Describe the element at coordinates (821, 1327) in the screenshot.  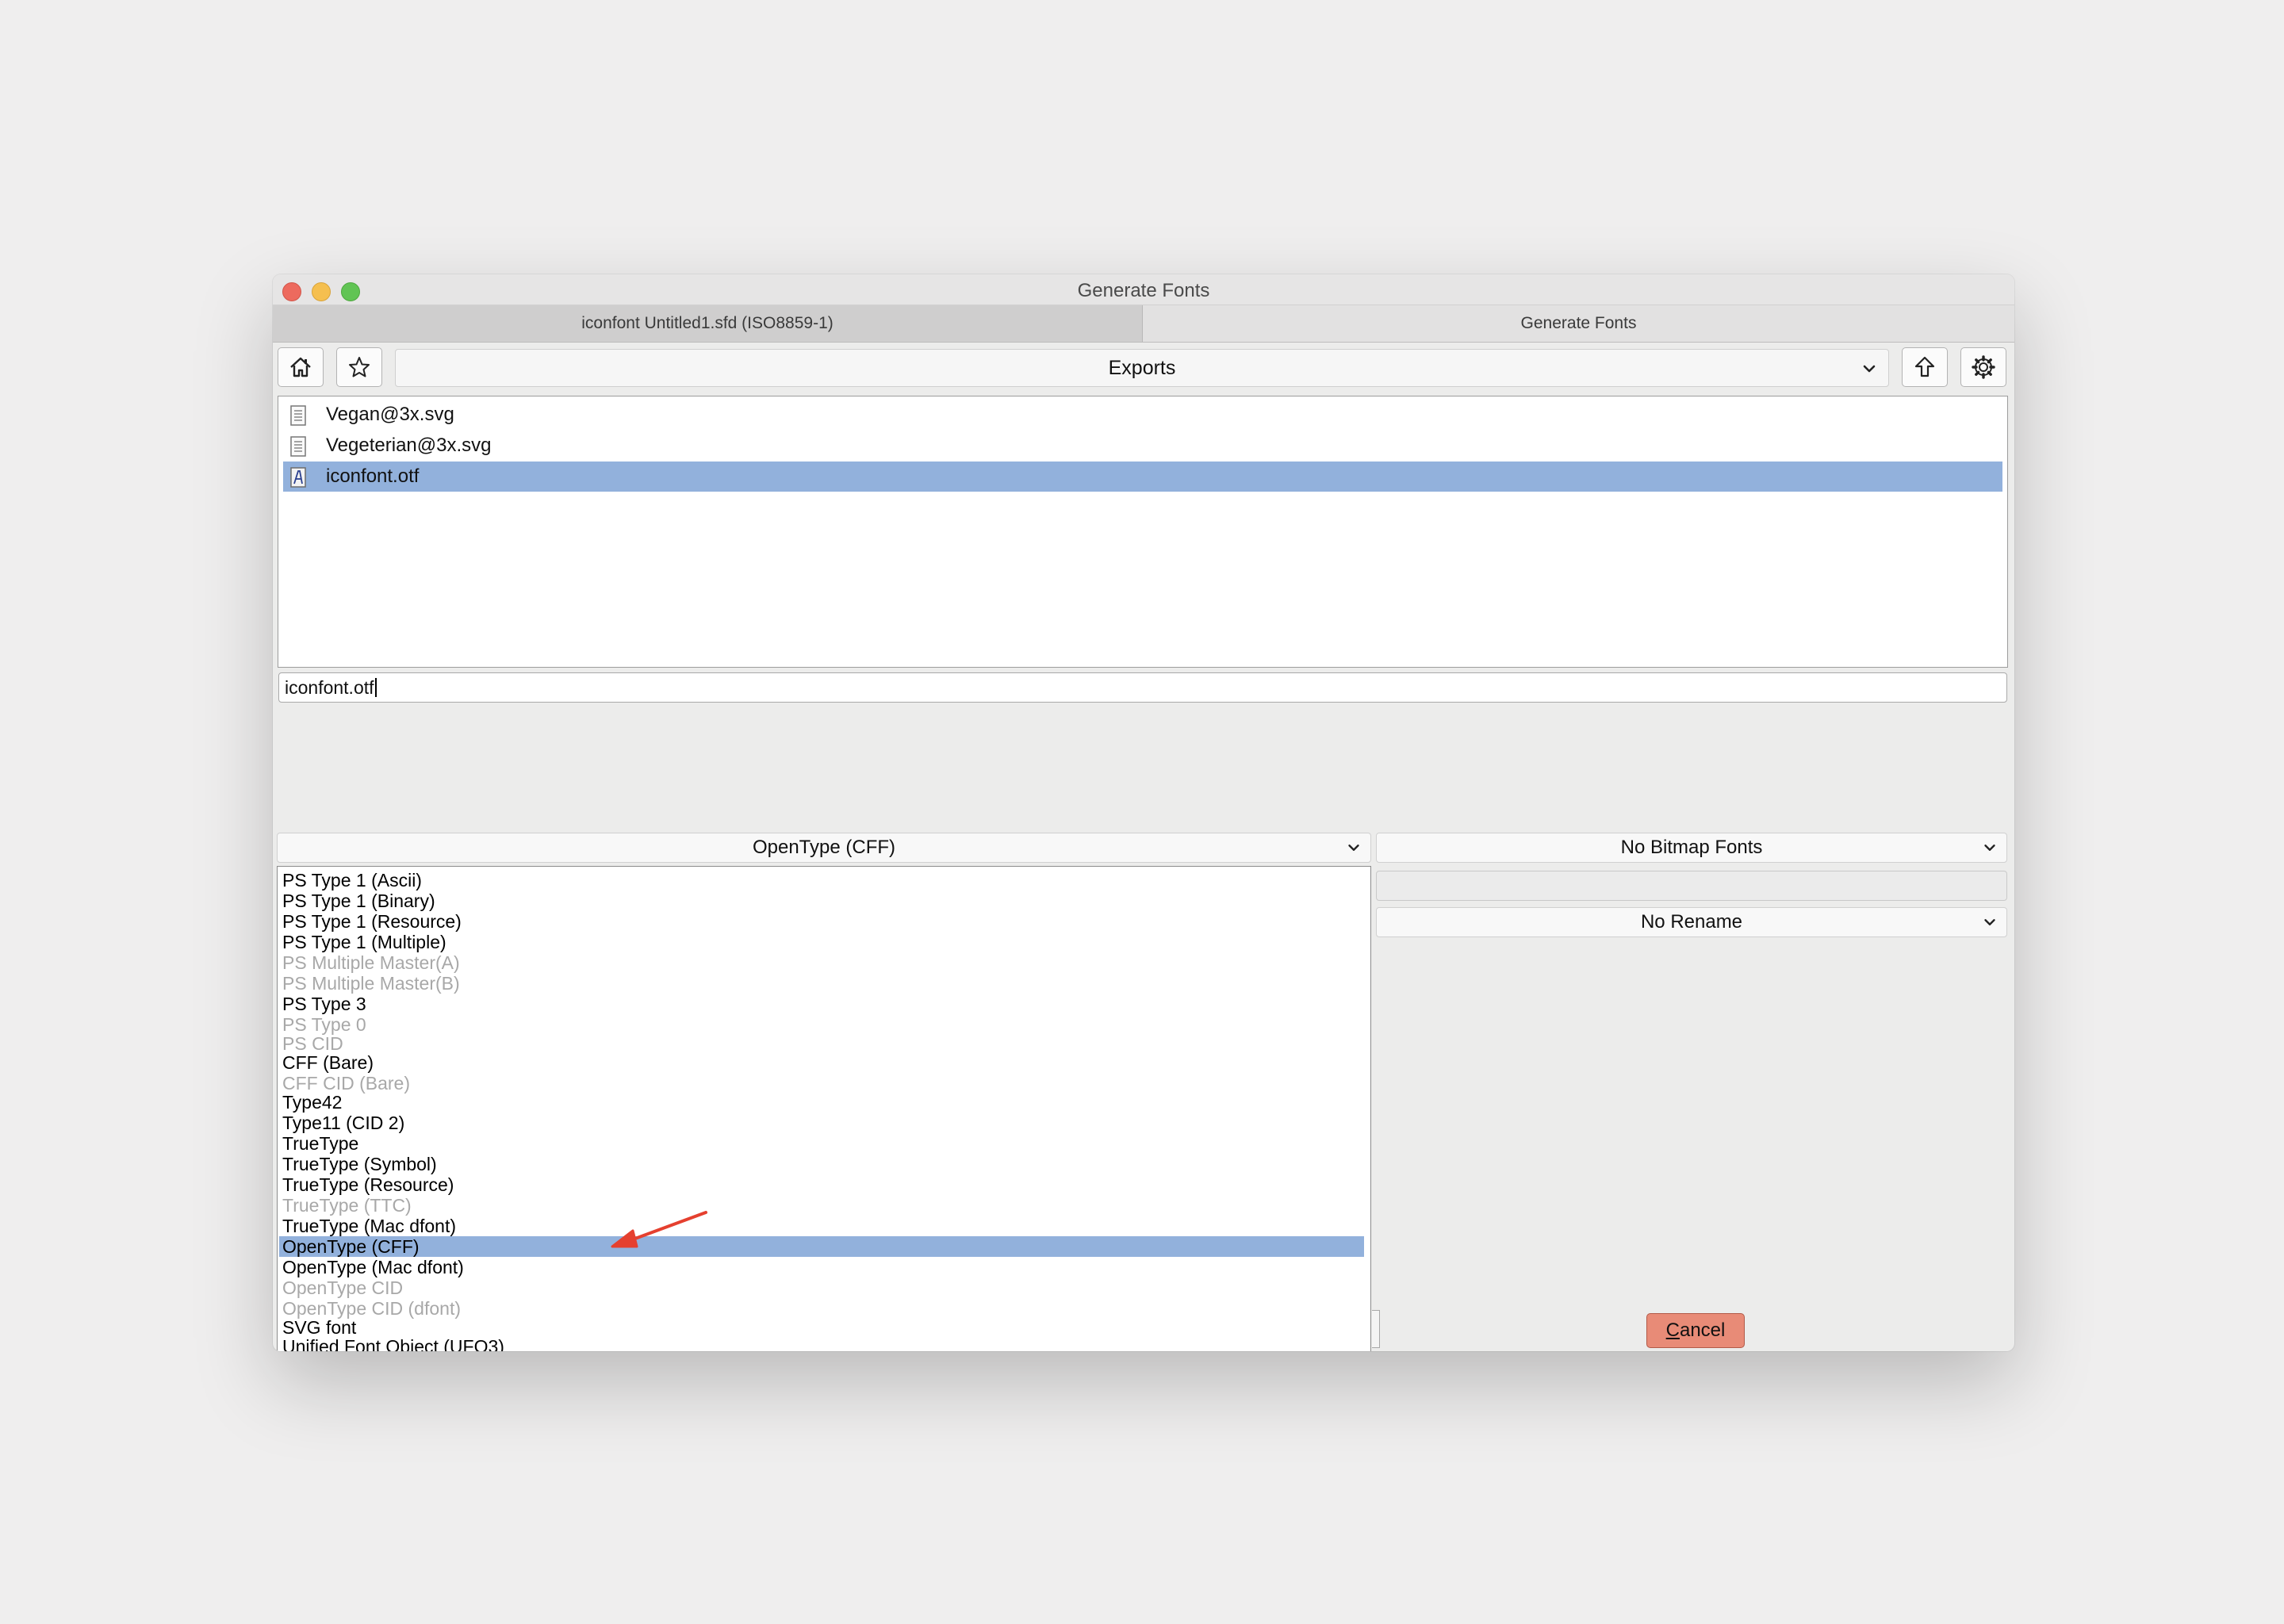
I see `format-option: SVG font` at that location.